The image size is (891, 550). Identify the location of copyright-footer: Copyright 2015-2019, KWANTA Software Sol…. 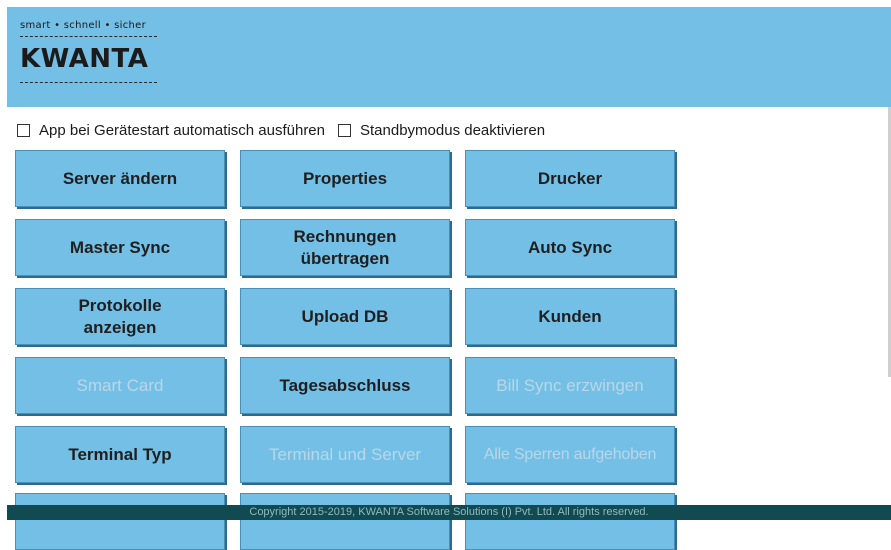
(449, 512).